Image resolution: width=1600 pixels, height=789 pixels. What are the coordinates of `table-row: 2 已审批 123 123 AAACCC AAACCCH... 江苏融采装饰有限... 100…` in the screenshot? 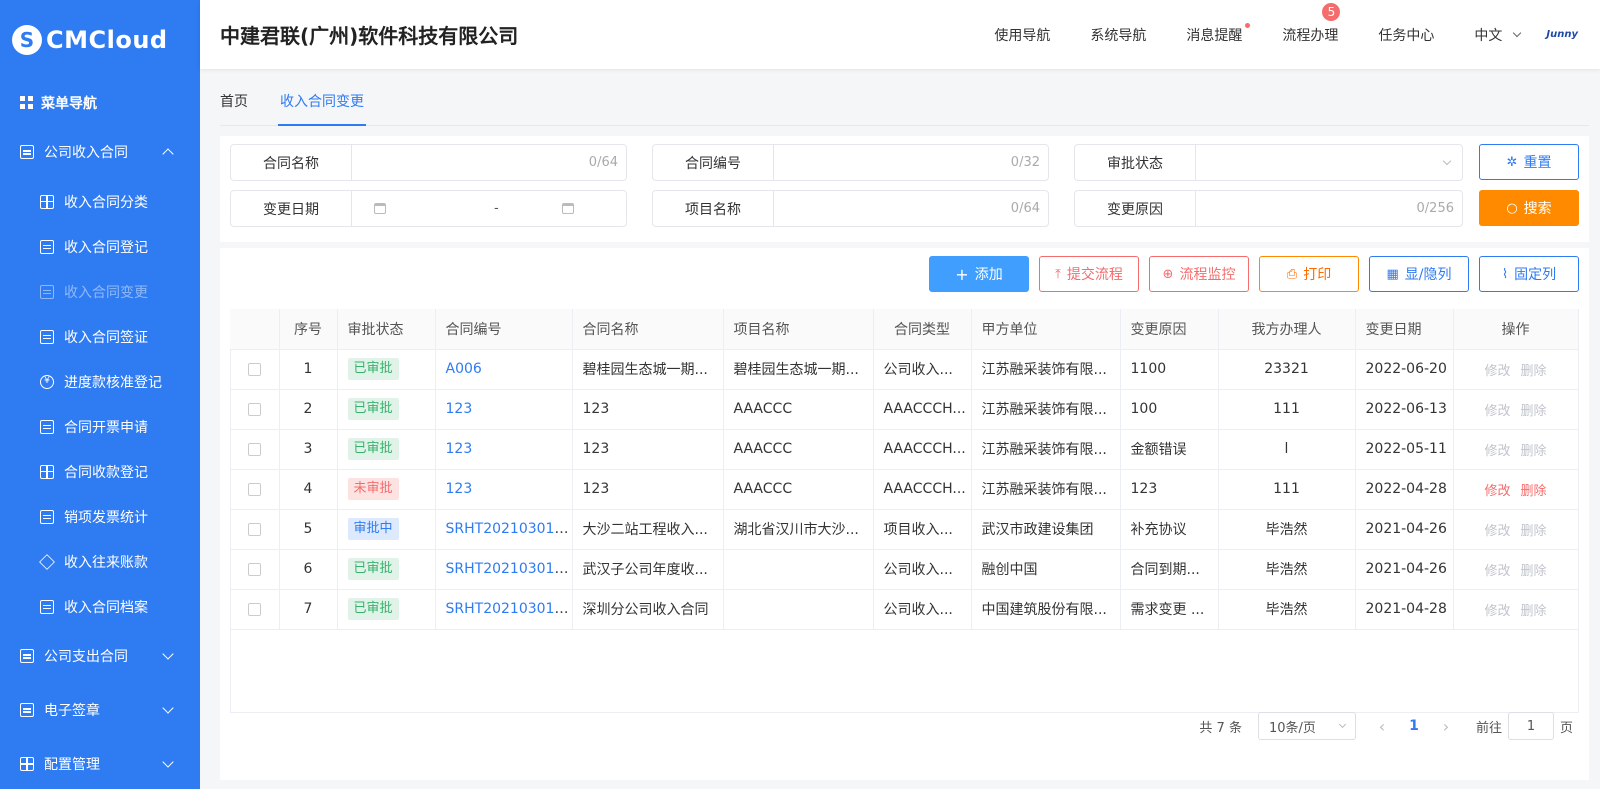 It's located at (904, 409).